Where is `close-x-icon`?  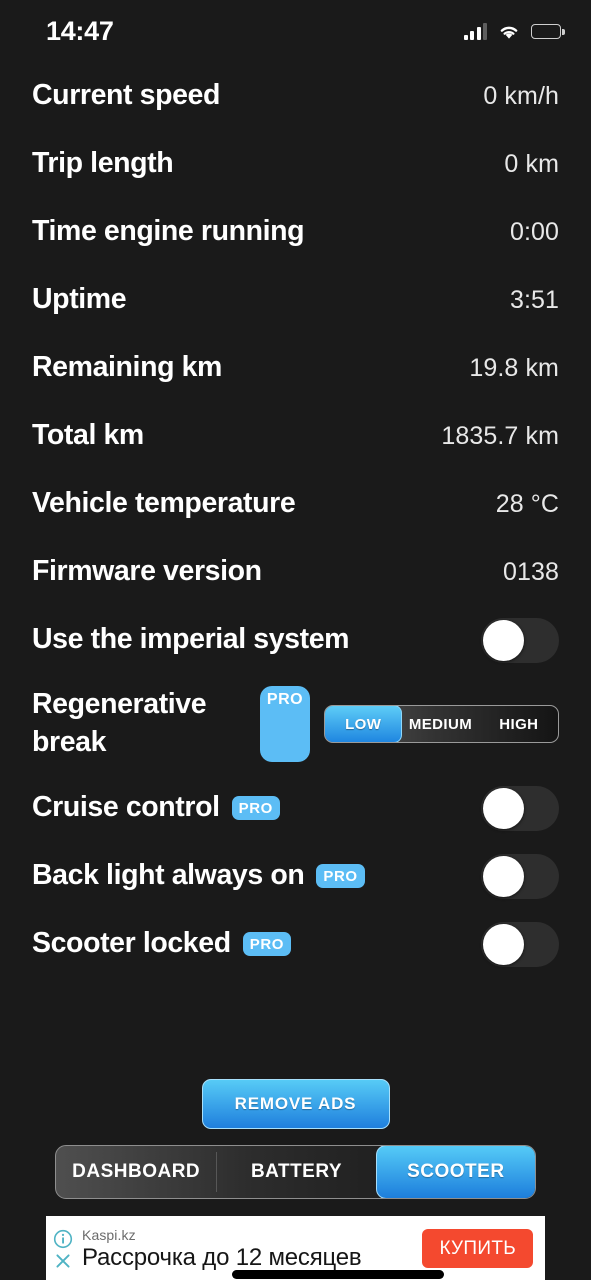
close-x-icon is located at coordinates (63, 1261).